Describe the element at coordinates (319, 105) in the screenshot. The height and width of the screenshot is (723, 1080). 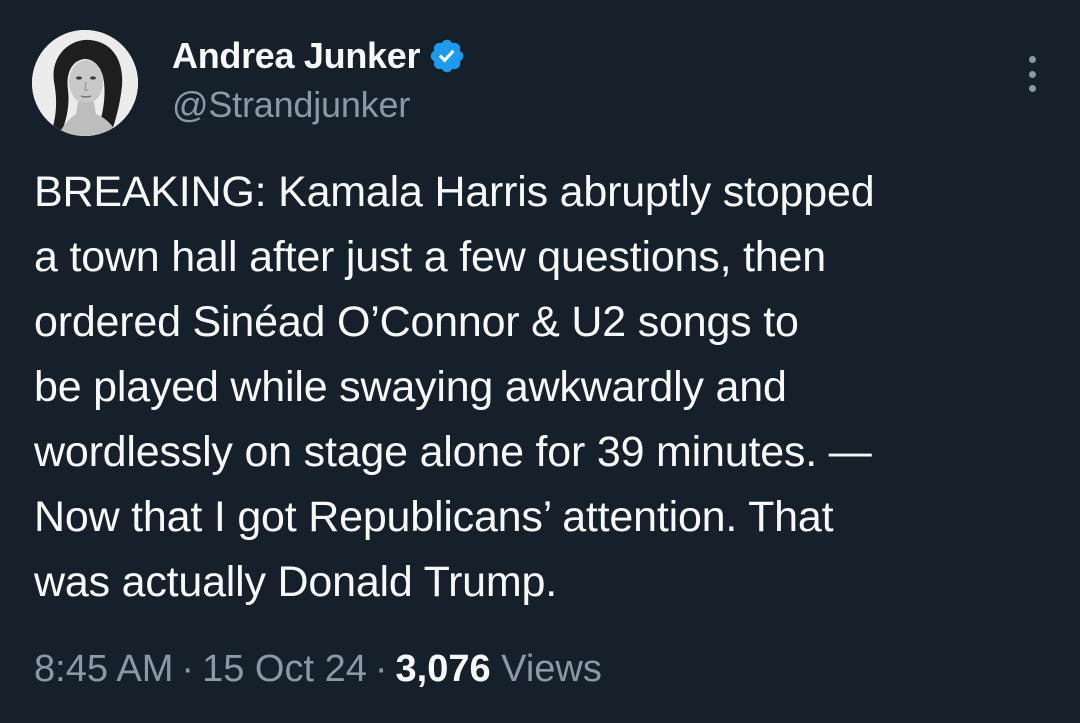
I see `author-handle: @Strandjunker` at that location.